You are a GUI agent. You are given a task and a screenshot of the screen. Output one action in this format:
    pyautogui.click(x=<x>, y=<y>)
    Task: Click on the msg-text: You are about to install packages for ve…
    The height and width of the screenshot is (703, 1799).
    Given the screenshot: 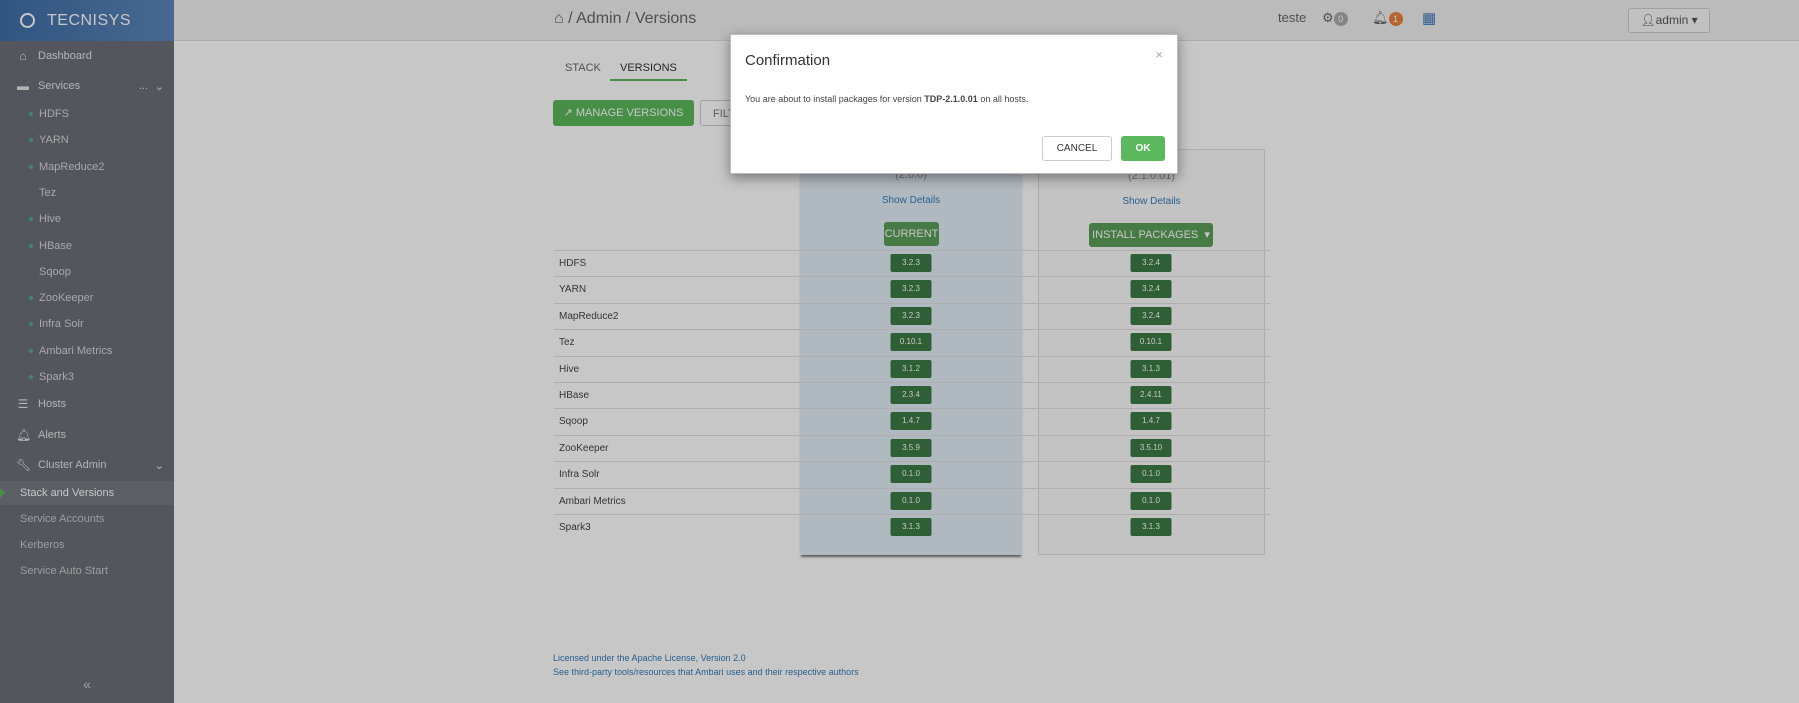 What is the action you would take?
    pyautogui.click(x=835, y=99)
    